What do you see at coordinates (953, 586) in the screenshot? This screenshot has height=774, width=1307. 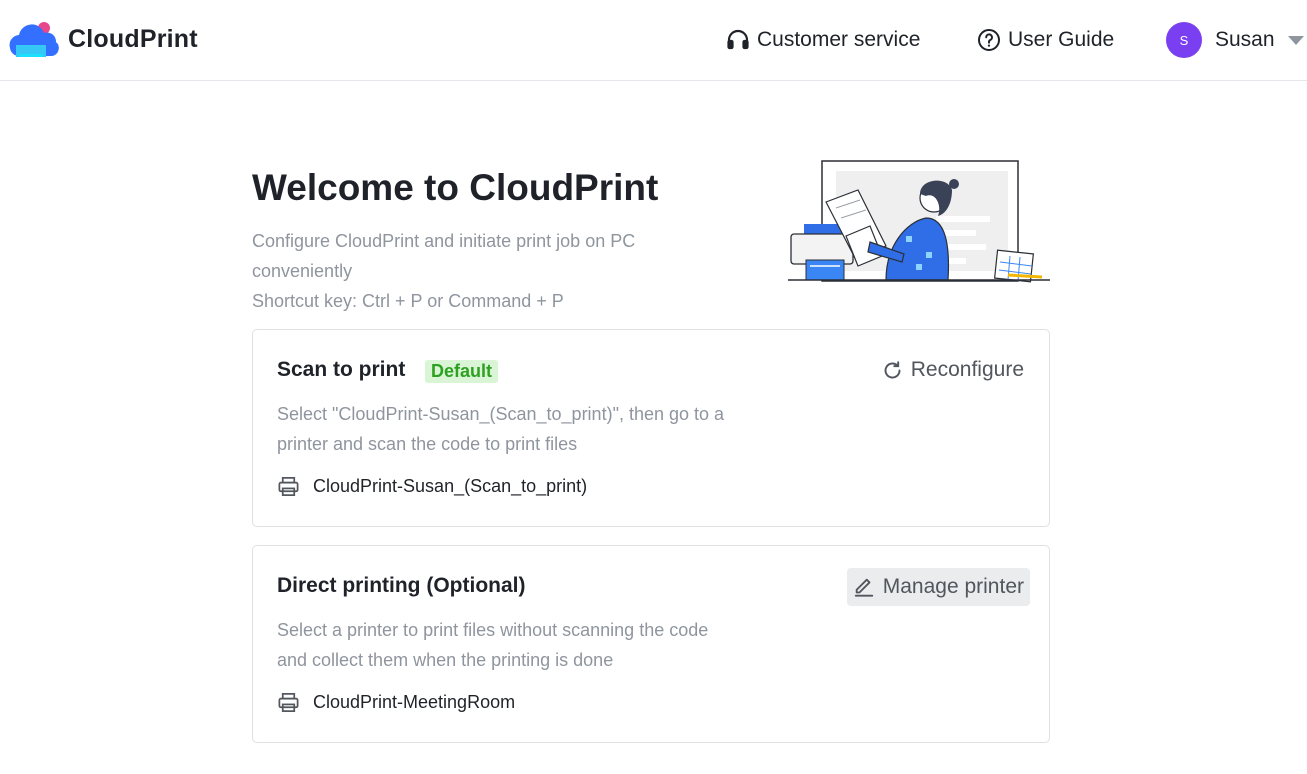 I see `manage-printer-label: Manage printer` at bounding box center [953, 586].